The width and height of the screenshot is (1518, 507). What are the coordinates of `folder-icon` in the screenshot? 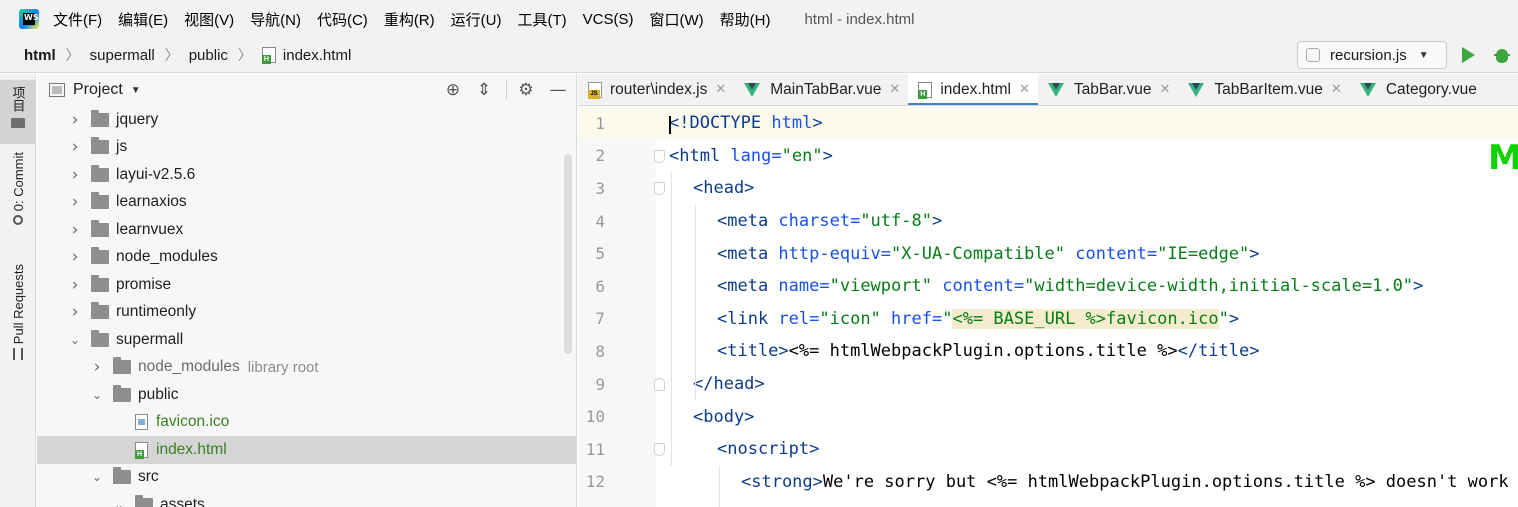 It's located at (122, 476).